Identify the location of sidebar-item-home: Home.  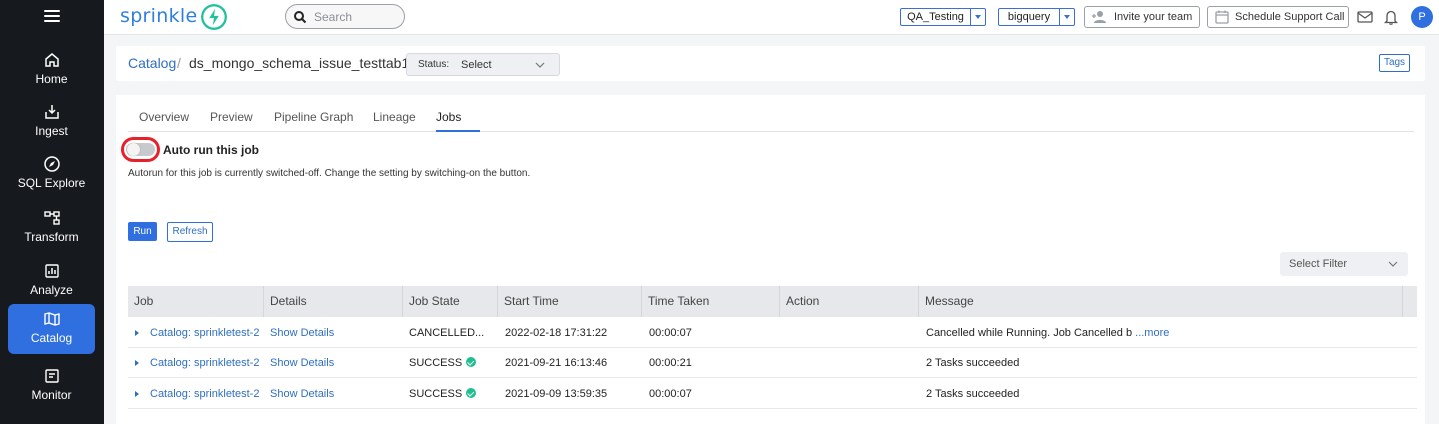
(51, 70).